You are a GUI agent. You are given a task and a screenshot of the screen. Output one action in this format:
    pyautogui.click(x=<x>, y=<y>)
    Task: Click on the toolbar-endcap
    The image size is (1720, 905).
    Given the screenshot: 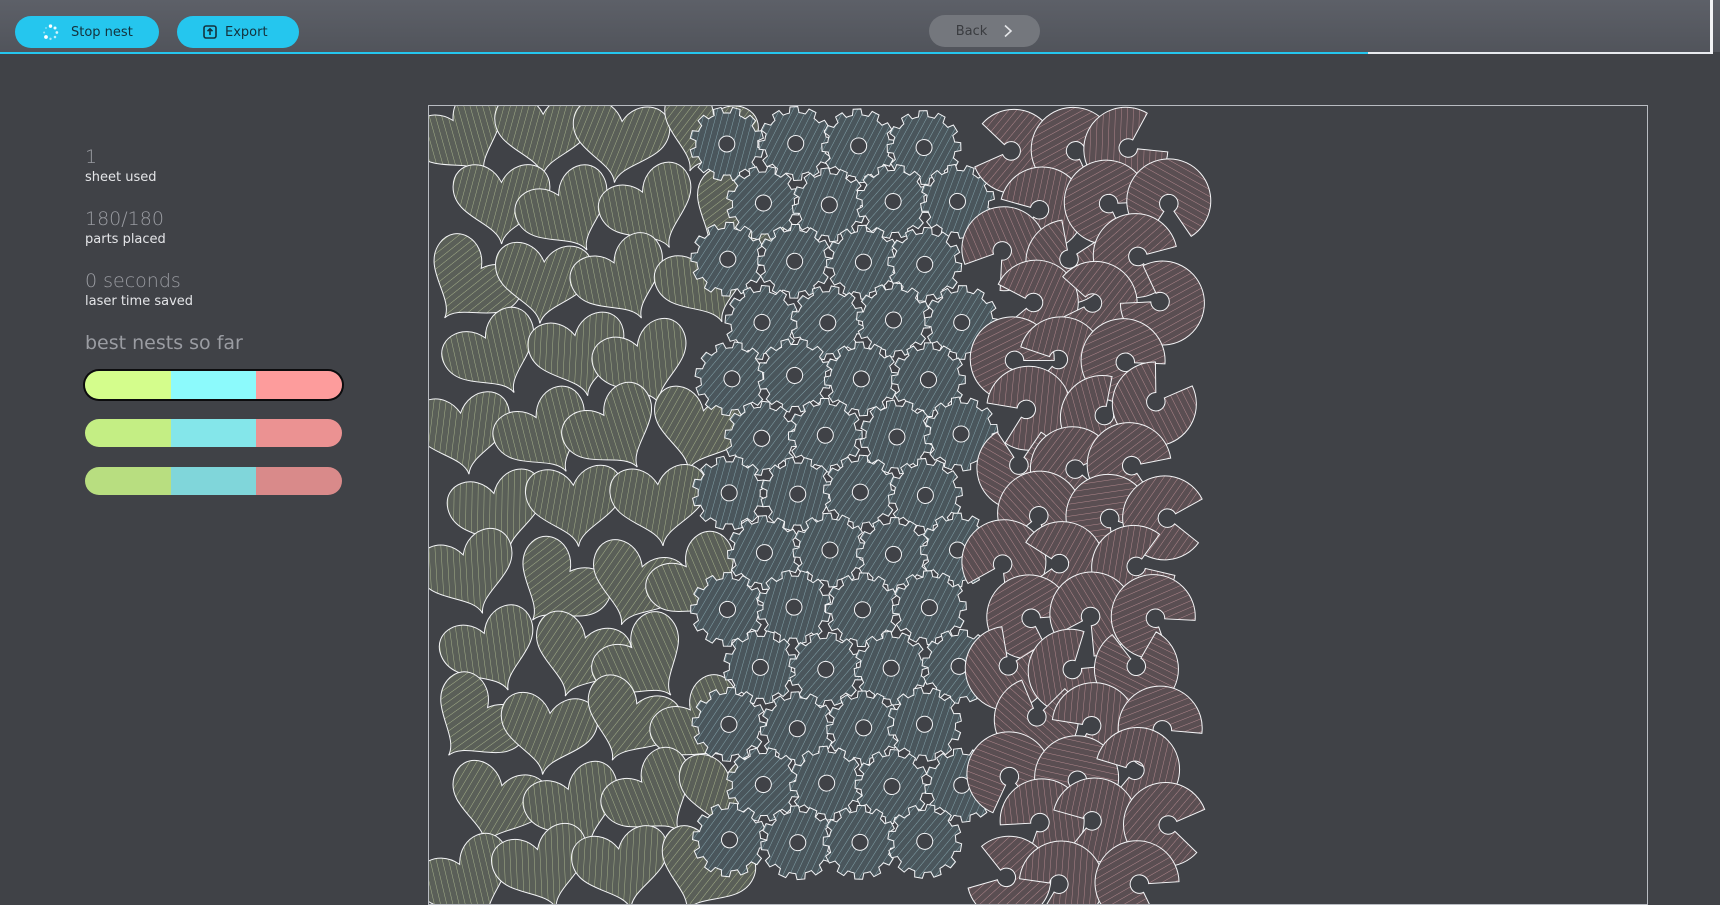 What is the action you would take?
    pyautogui.click(x=1711, y=27)
    